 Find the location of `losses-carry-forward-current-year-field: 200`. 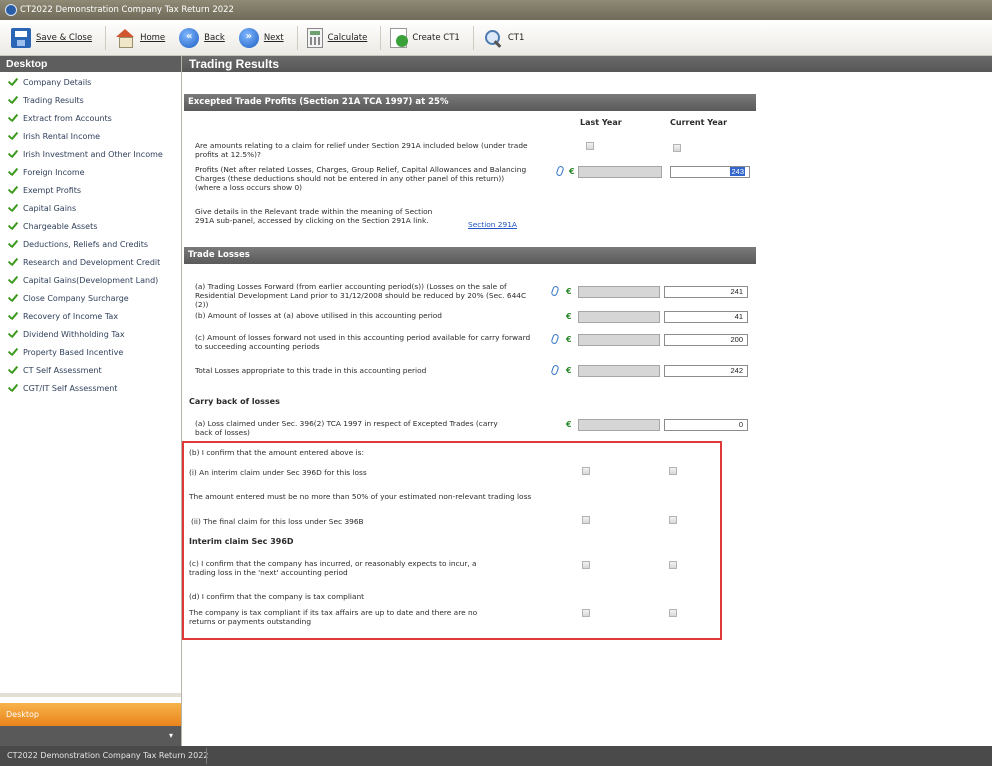

losses-carry-forward-current-year-field: 200 is located at coordinates (706, 340).